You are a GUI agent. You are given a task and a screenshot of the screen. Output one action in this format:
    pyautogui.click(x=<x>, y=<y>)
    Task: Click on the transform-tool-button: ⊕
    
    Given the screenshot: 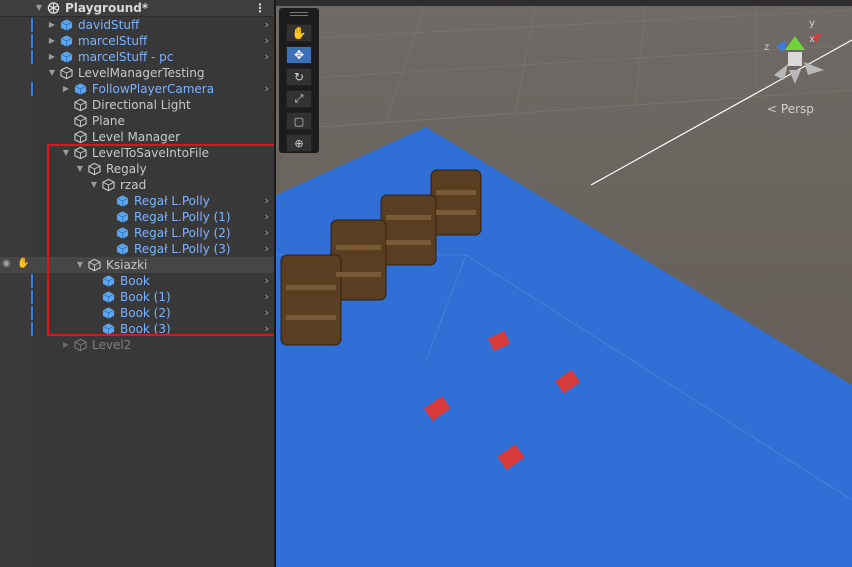 What is the action you would take?
    pyautogui.click(x=299, y=143)
    